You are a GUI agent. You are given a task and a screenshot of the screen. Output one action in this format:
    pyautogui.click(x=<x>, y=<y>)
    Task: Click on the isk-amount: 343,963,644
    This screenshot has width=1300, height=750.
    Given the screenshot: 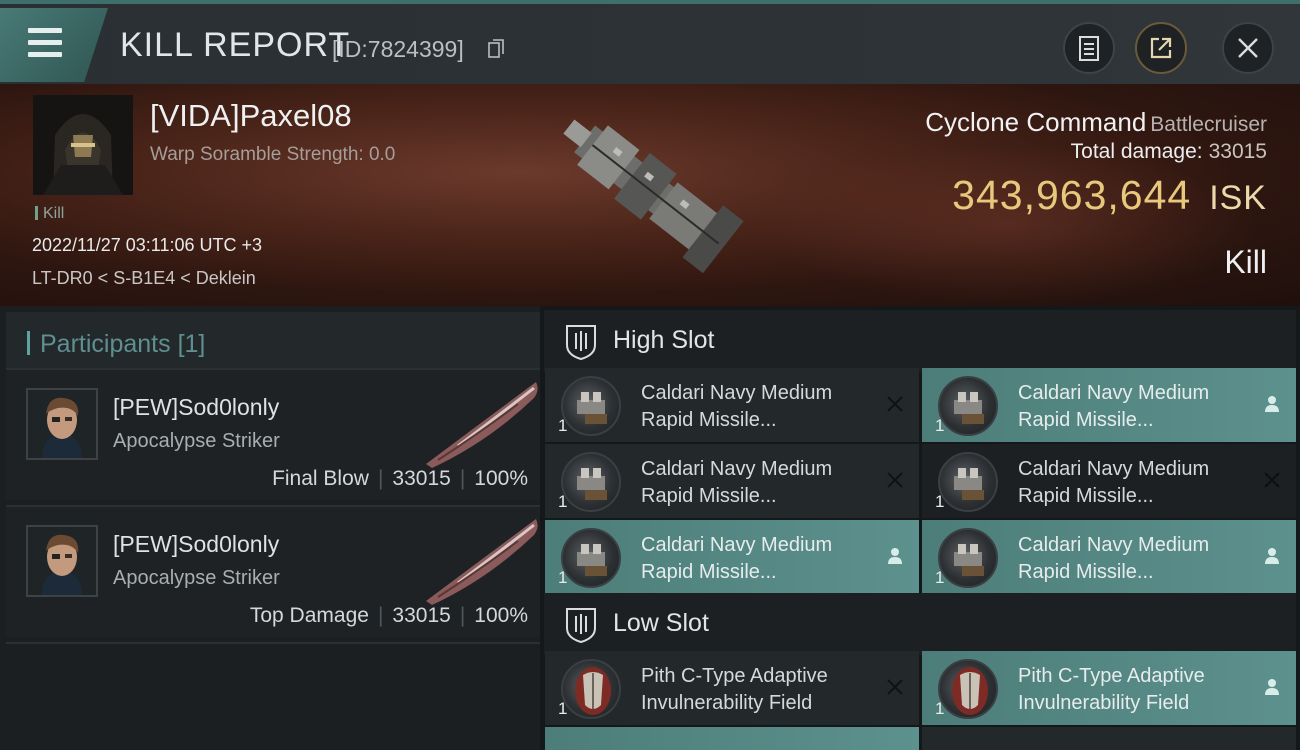 What is the action you would take?
    pyautogui.click(x=1072, y=195)
    